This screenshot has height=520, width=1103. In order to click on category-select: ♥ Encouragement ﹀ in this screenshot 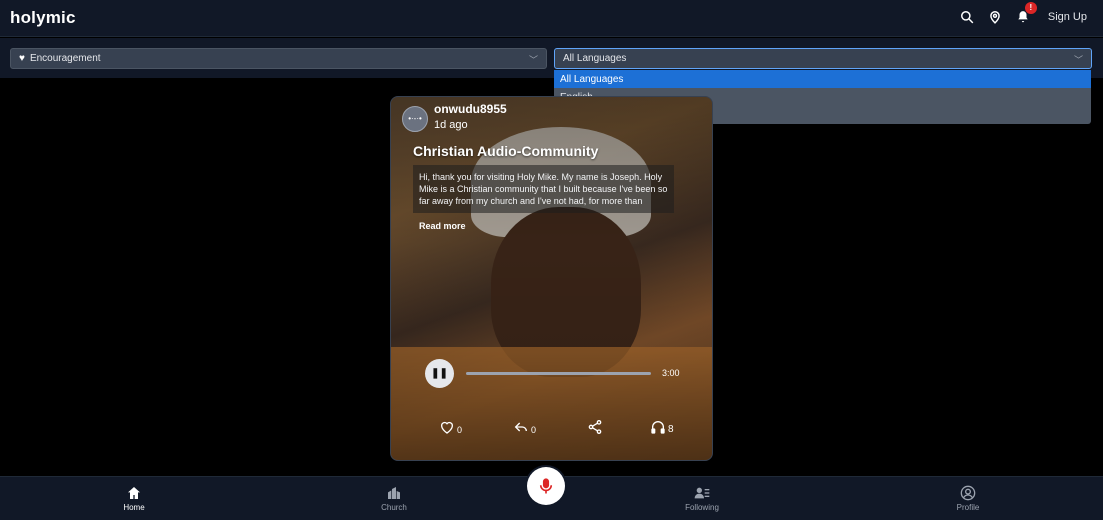, I will do `click(278, 58)`.